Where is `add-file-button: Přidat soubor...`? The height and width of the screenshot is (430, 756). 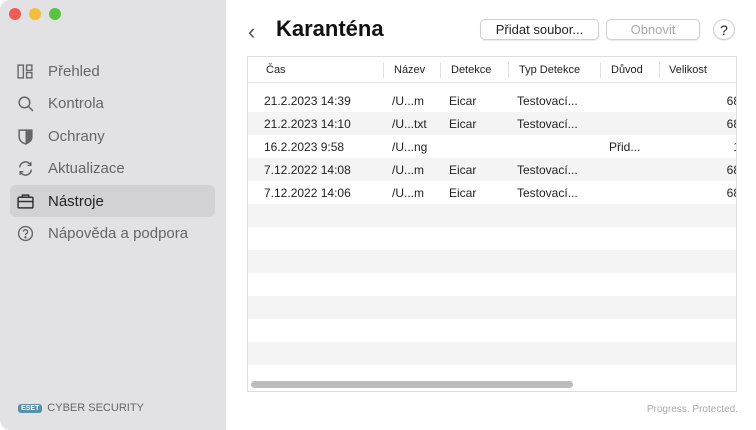
add-file-button: Přidat soubor... is located at coordinates (539, 29).